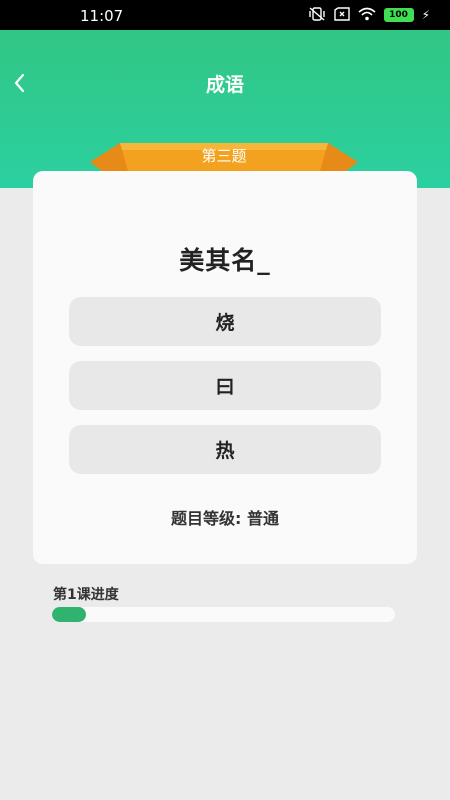  Describe the element at coordinates (225, 15) in the screenshot. I see `status-bar: 11:07 100 ⚡` at that location.